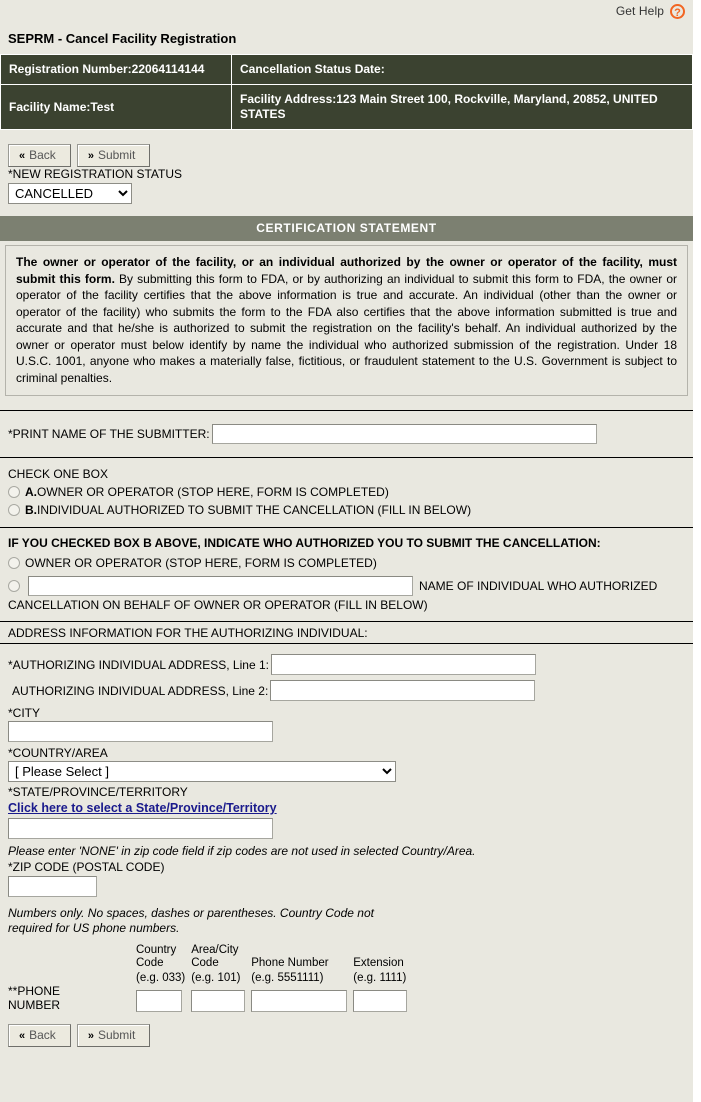 The width and height of the screenshot is (701, 1102). Describe the element at coordinates (462, 69) in the screenshot. I see `cancellation-status-date-cell: Cancellation Status Date:` at that location.